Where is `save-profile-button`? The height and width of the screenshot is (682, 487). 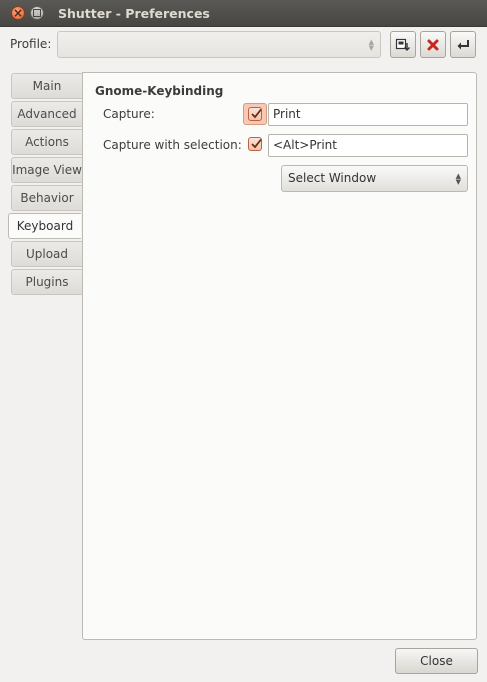 save-profile-button is located at coordinates (403, 44).